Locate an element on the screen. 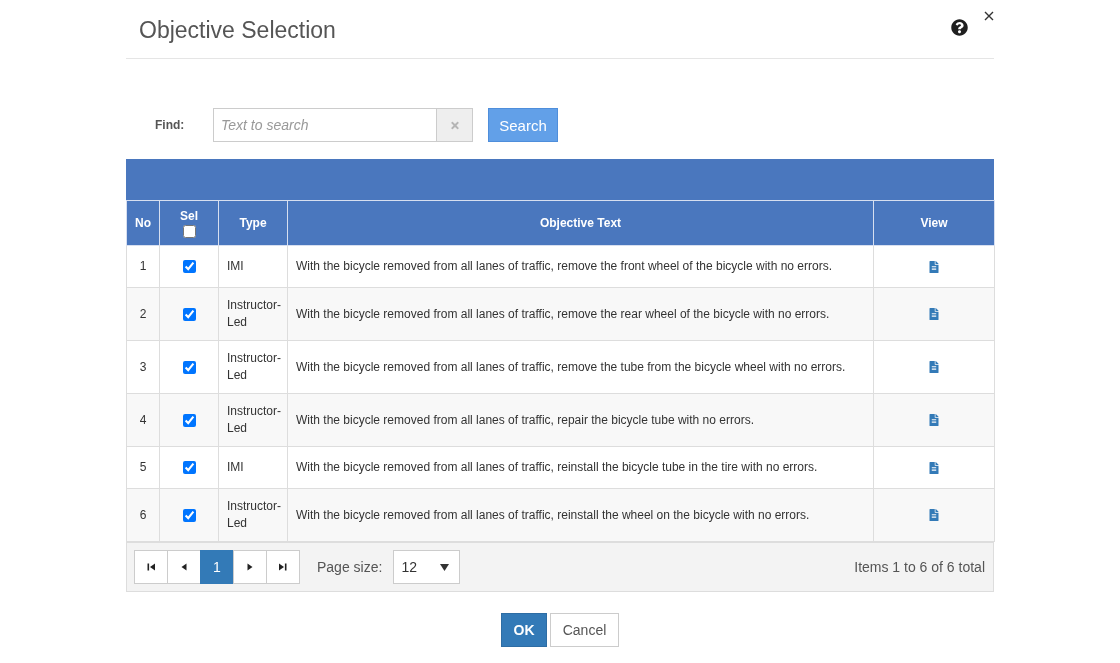 The height and width of the screenshot is (663, 1120). table-cell: With the bicycle removed from all lanes of traffic, remove the rear wheel of the bicycle with no errors. is located at coordinates (580, 314).